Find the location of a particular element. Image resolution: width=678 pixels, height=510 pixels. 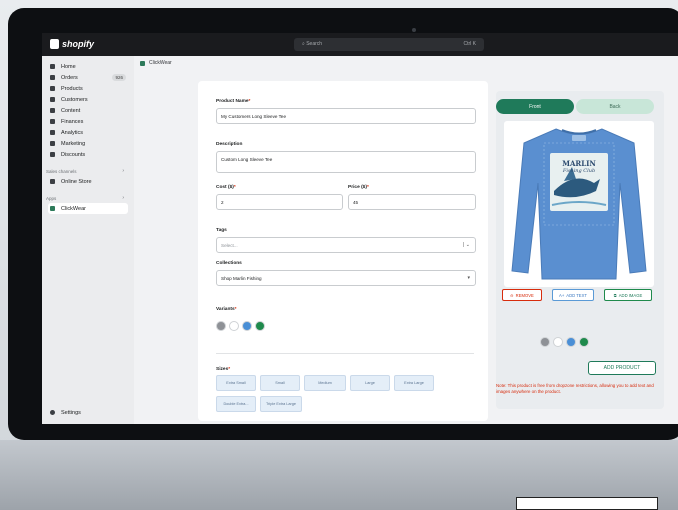

button-label: ADD TEXT is located at coordinates (576, 295).